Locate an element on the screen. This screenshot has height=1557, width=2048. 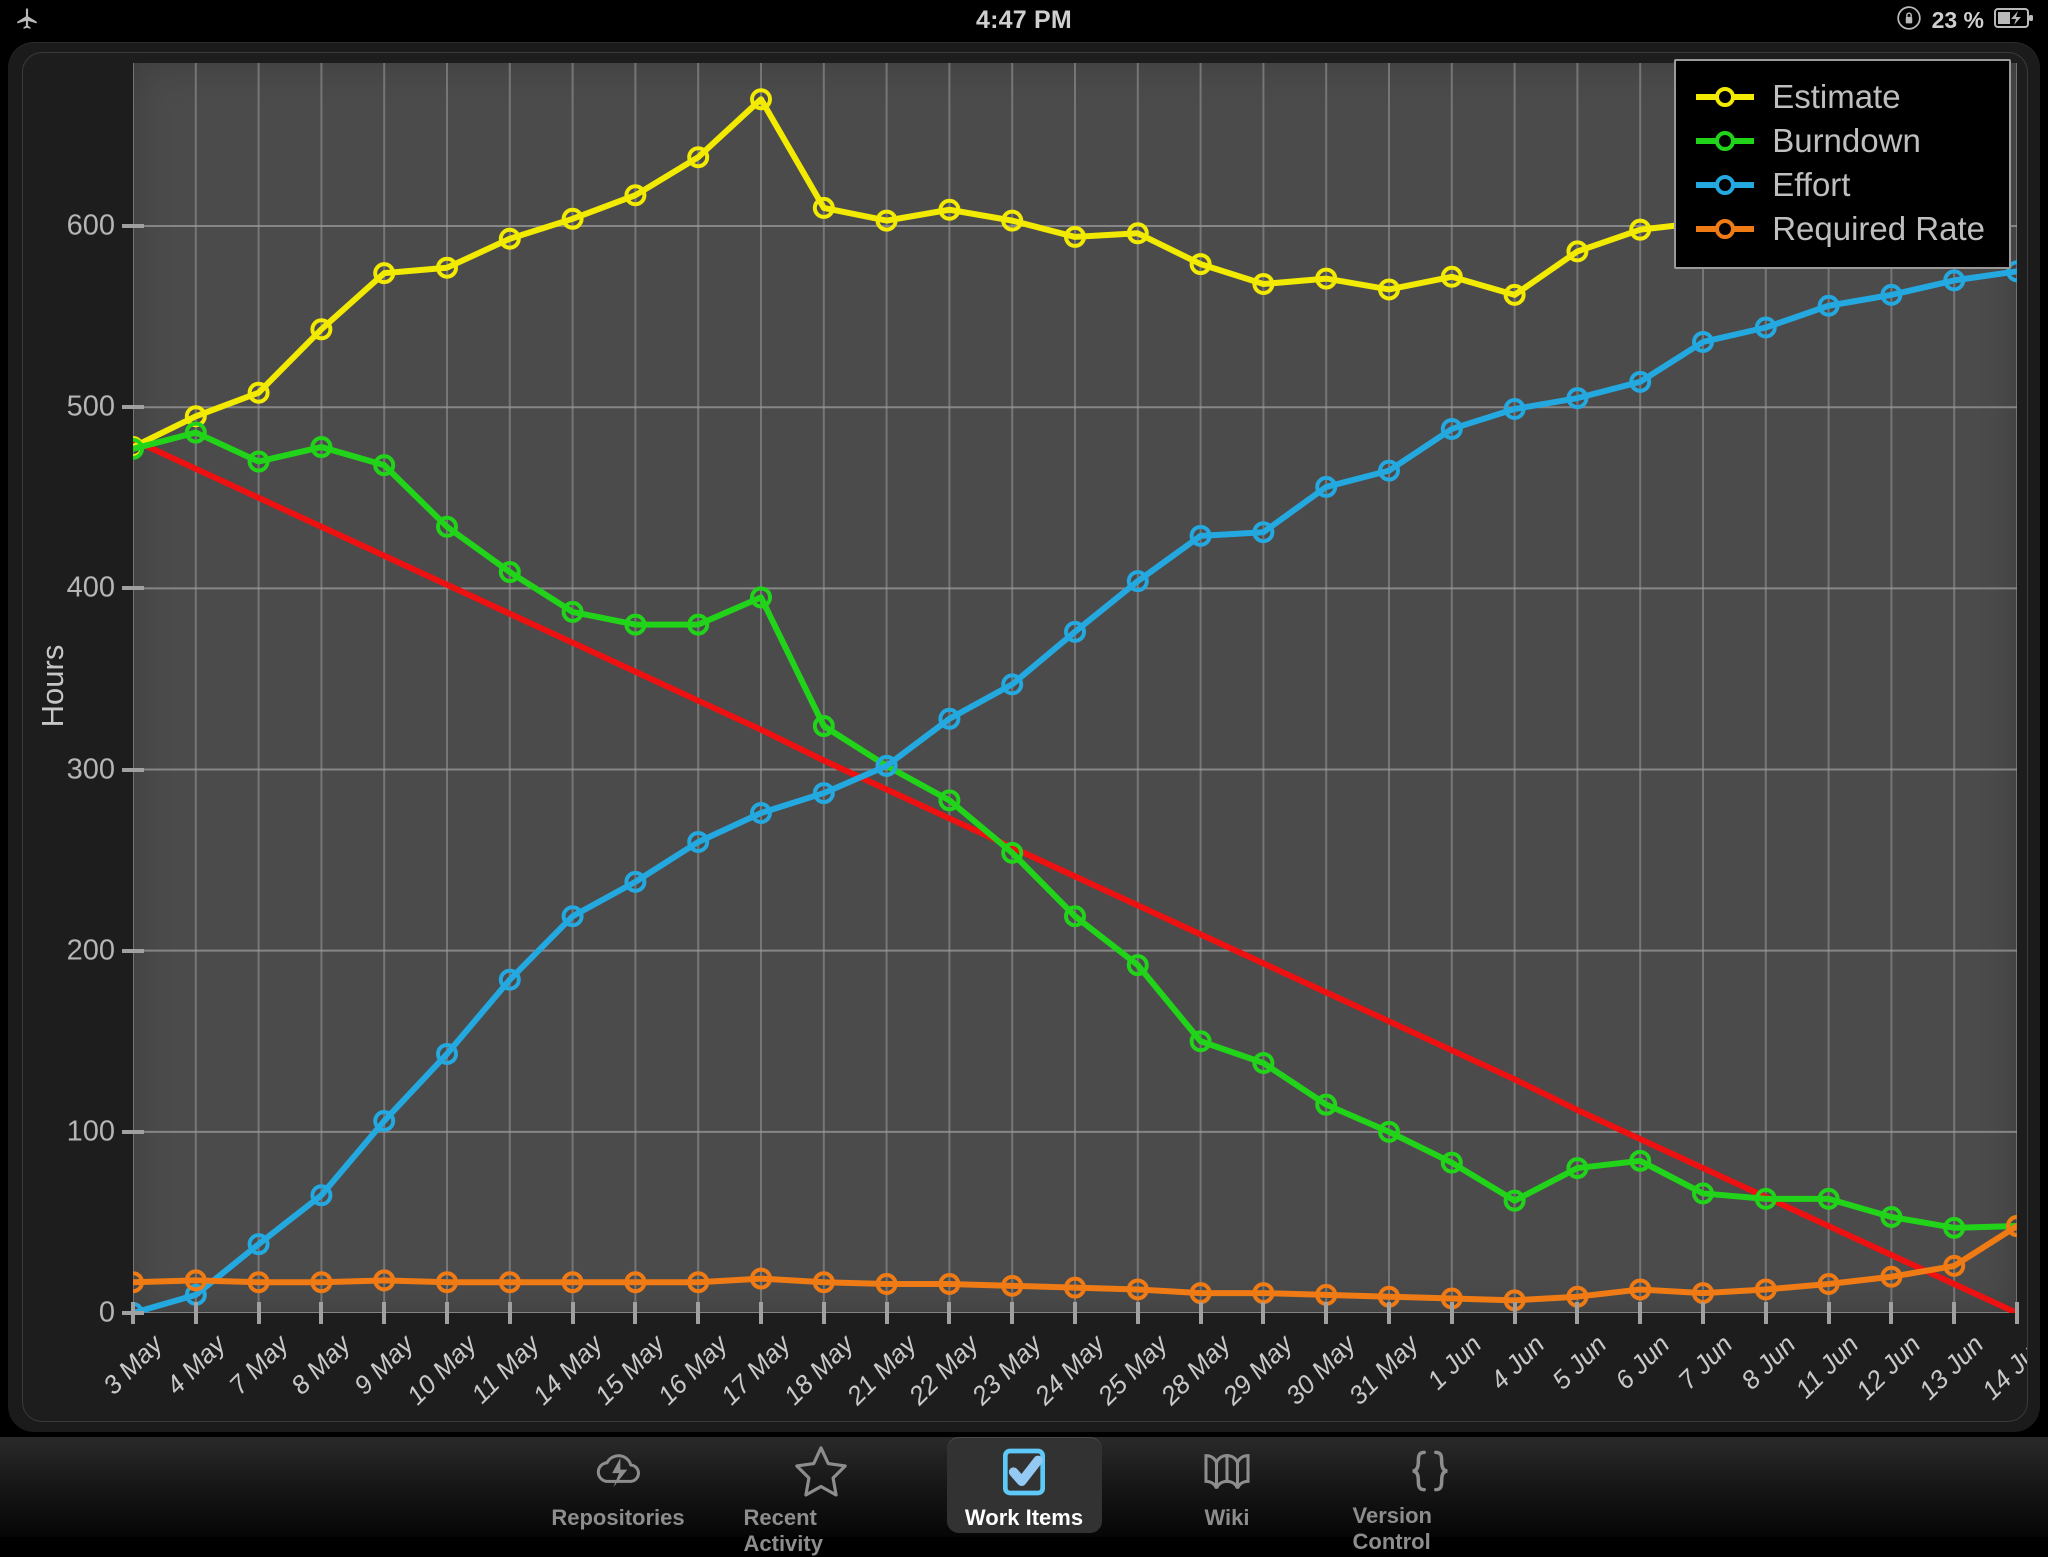
legend-label: Estimate is located at coordinates (1836, 96).